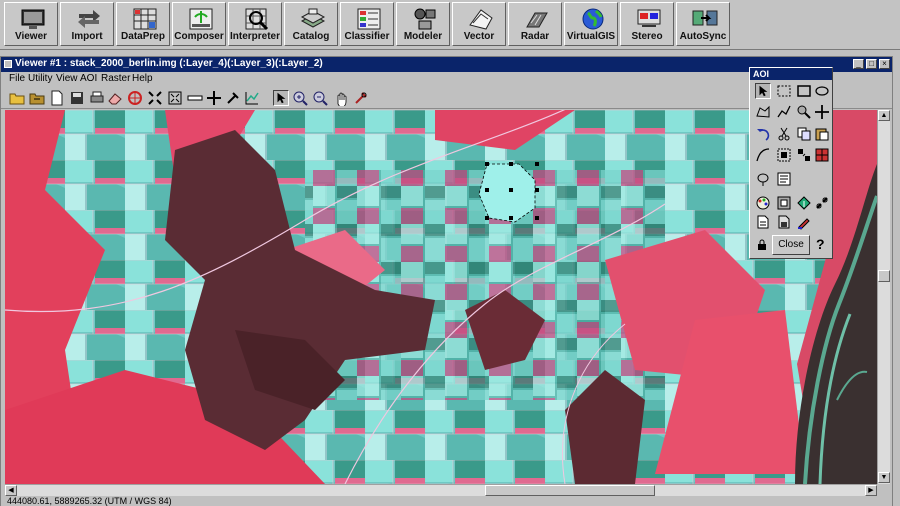 The width and height of the screenshot is (900, 506). I want to click on aoi-open-file-icon, so click(763, 222).